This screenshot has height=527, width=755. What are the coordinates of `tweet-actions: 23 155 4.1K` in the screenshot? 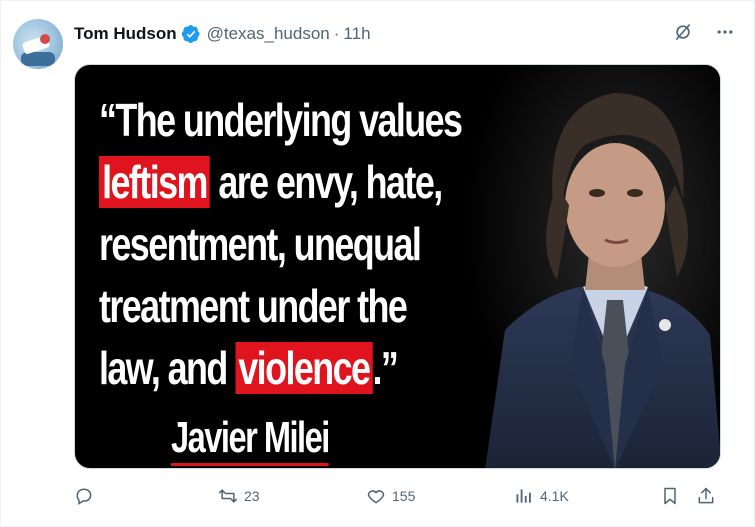 It's located at (399, 498).